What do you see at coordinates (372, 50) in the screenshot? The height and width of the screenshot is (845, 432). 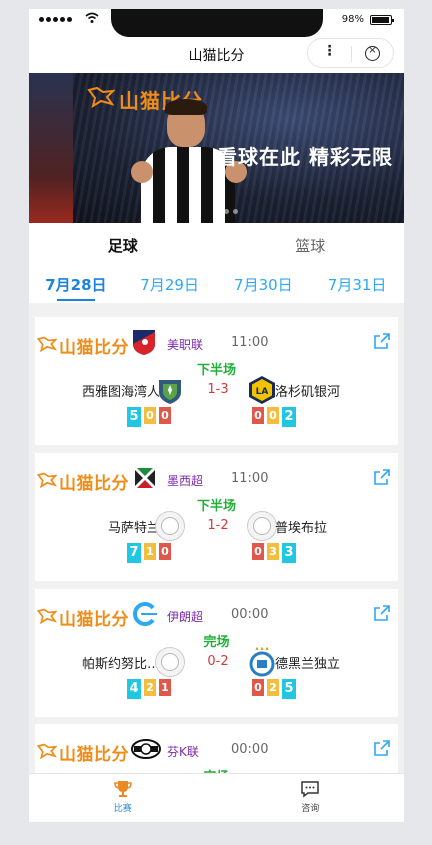 I see `close-icon: ×` at bounding box center [372, 50].